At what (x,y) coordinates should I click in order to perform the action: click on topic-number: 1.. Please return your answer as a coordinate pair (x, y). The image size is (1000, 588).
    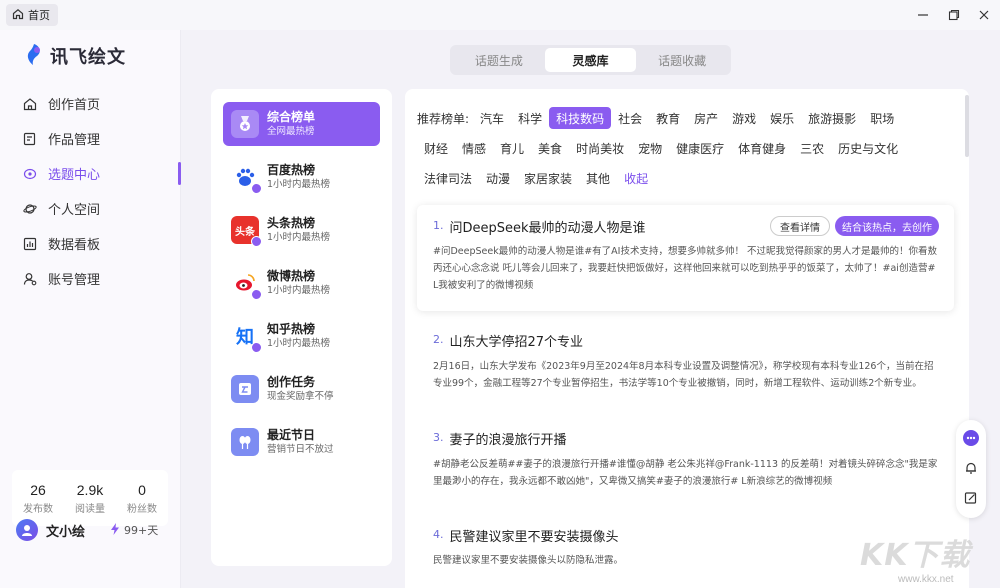
    Looking at the image, I should click on (438, 225).